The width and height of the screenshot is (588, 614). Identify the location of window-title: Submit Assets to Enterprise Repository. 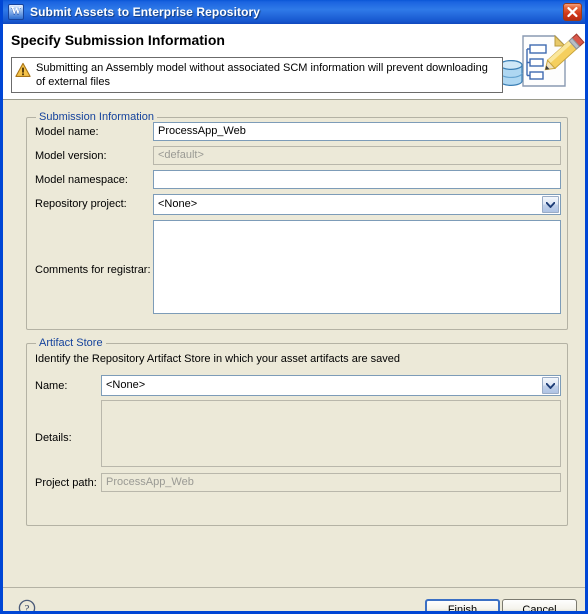
(145, 12).